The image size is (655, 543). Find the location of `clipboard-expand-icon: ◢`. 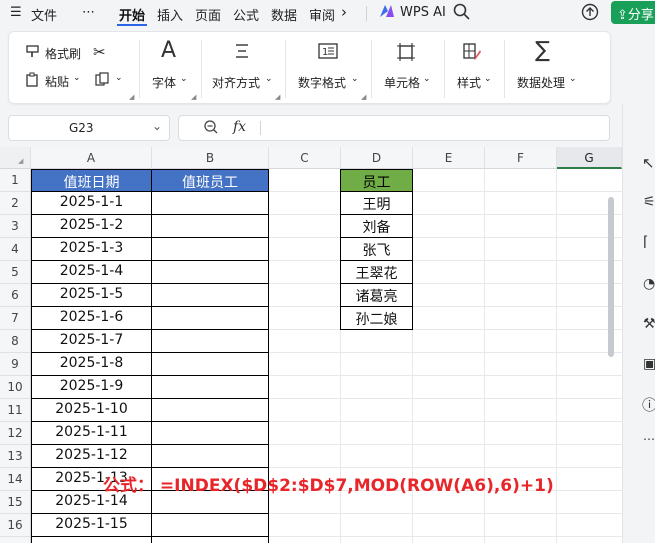

clipboard-expand-icon: ◢ is located at coordinates (131, 97).